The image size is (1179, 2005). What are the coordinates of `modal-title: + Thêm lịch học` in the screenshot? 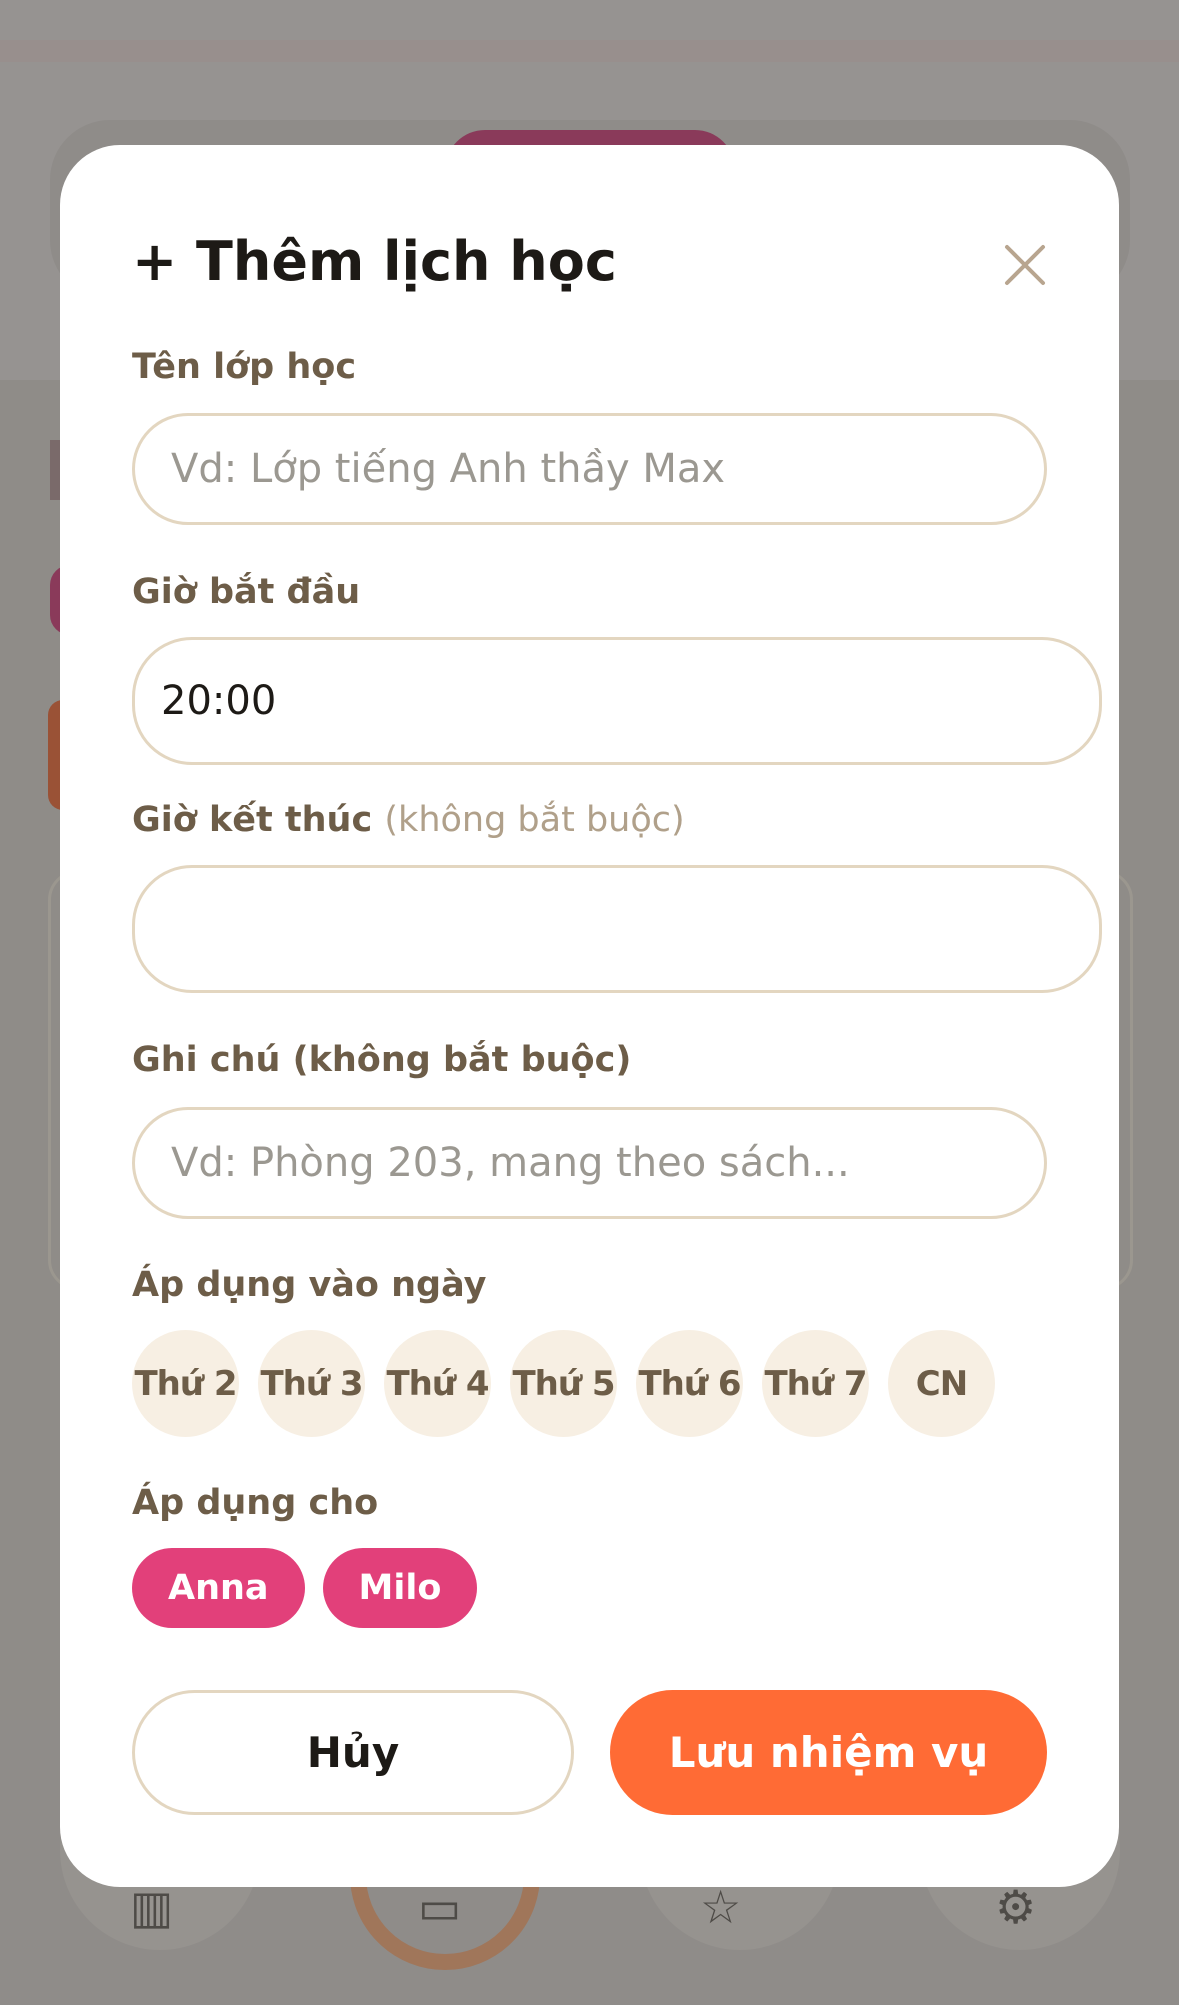 It's located at (374, 261).